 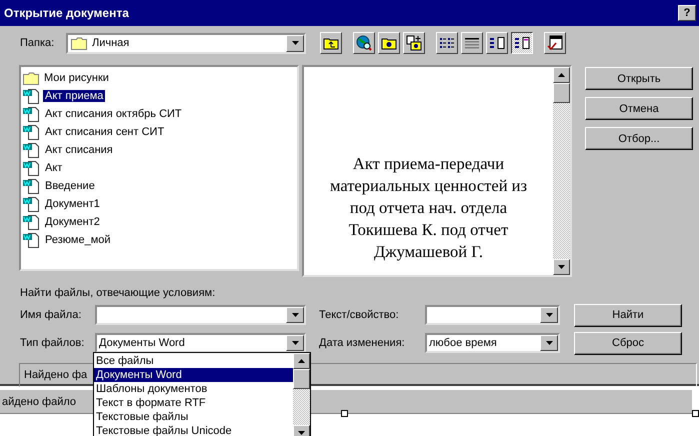 What do you see at coordinates (362, 343) in the screenshot?
I see `field-label: Дата изменения:` at bounding box center [362, 343].